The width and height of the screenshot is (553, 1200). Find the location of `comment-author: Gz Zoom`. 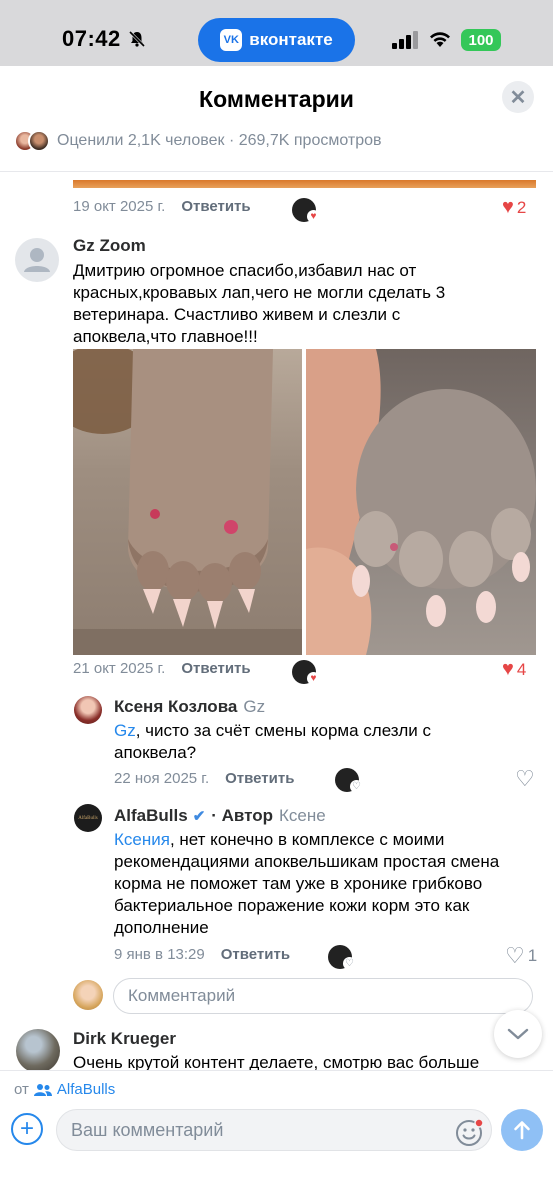

comment-author: Gz Zoom is located at coordinates (109, 246).